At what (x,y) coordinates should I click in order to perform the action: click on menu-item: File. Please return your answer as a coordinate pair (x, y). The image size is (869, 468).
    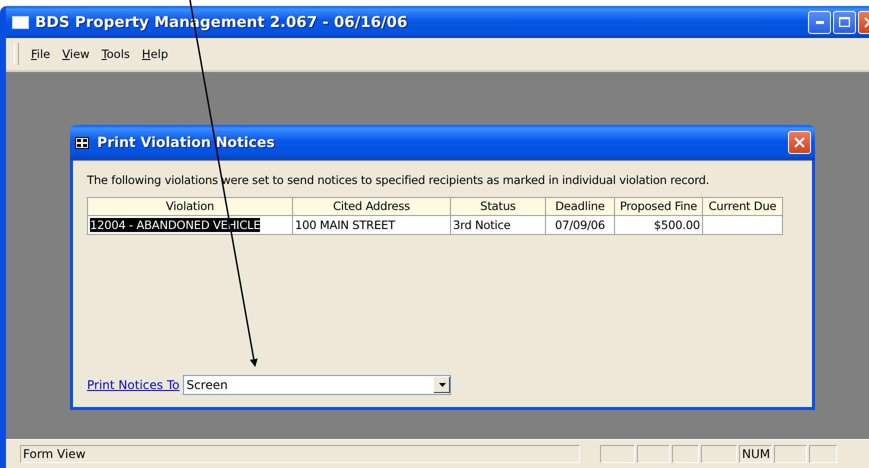
    Looking at the image, I should click on (40, 54).